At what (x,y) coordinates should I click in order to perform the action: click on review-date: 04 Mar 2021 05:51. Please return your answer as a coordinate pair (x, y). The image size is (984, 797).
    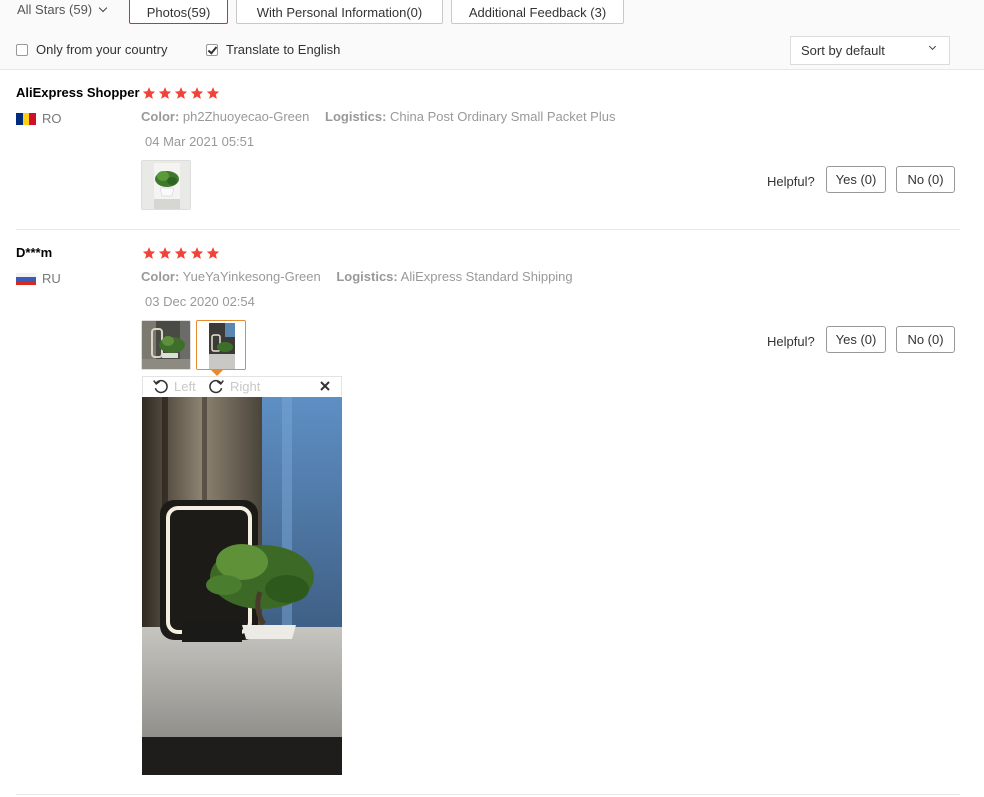
    Looking at the image, I should click on (200, 141).